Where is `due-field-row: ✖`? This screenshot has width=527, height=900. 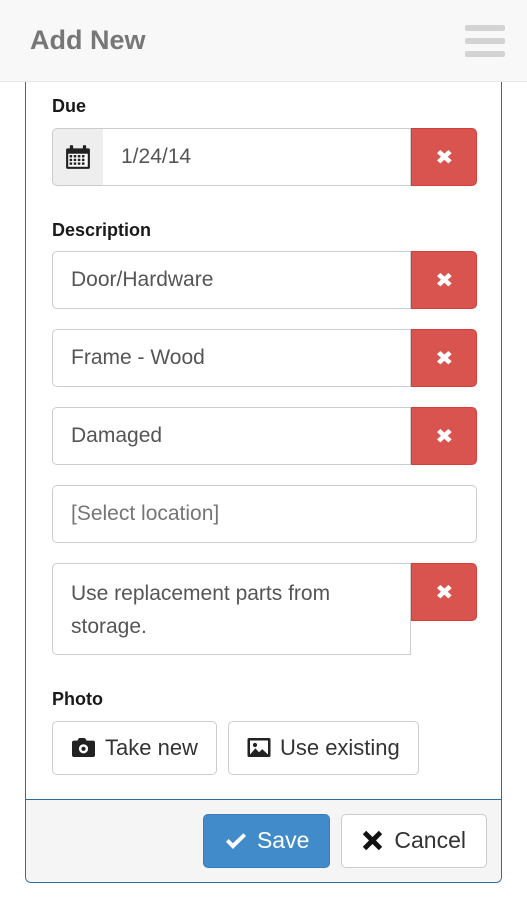 due-field-row: ✖ is located at coordinates (264, 156).